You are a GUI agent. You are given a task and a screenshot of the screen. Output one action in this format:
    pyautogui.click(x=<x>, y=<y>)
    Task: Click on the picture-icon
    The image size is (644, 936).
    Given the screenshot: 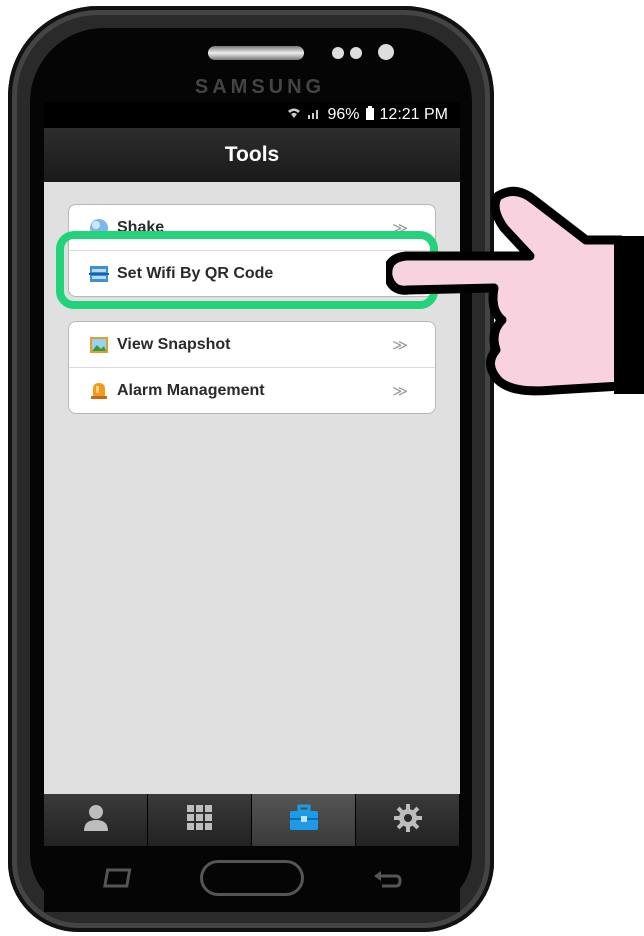 What is the action you would take?
    pyautogui.click(x=99, y=345)
    